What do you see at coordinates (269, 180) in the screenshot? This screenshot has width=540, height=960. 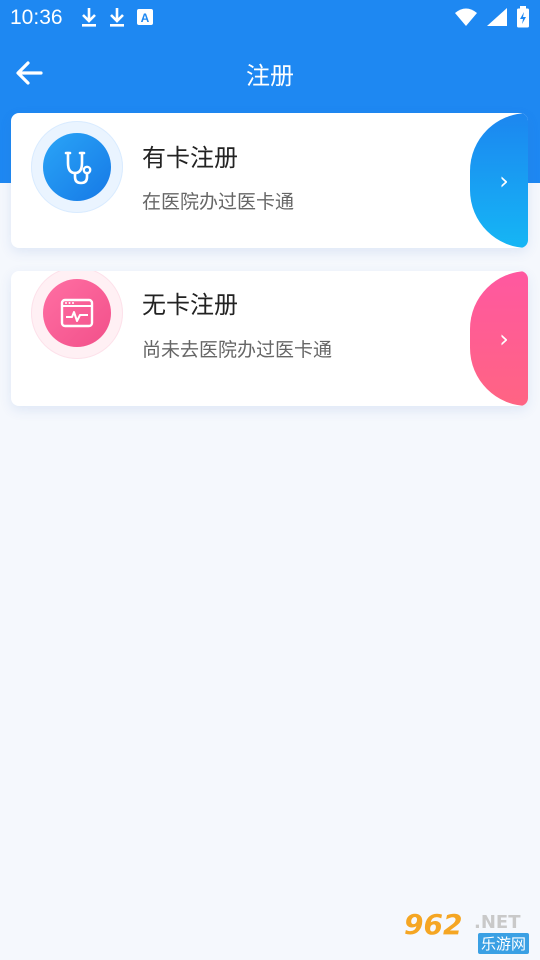 I see `card-with-card-registration: 有卡注册 在医院办过医卡通 ›` at bounding box center [269, 180].